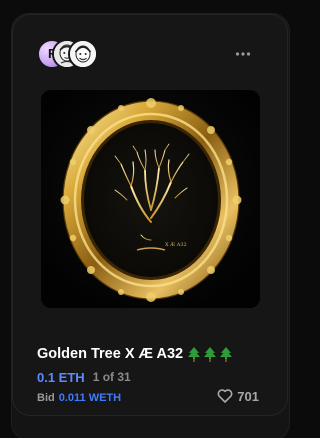 The height and width of the screenshot is (438, 320). Describe the element at coordinates (248, 396) in the screenshot. I see `like-count: 701` at that location.